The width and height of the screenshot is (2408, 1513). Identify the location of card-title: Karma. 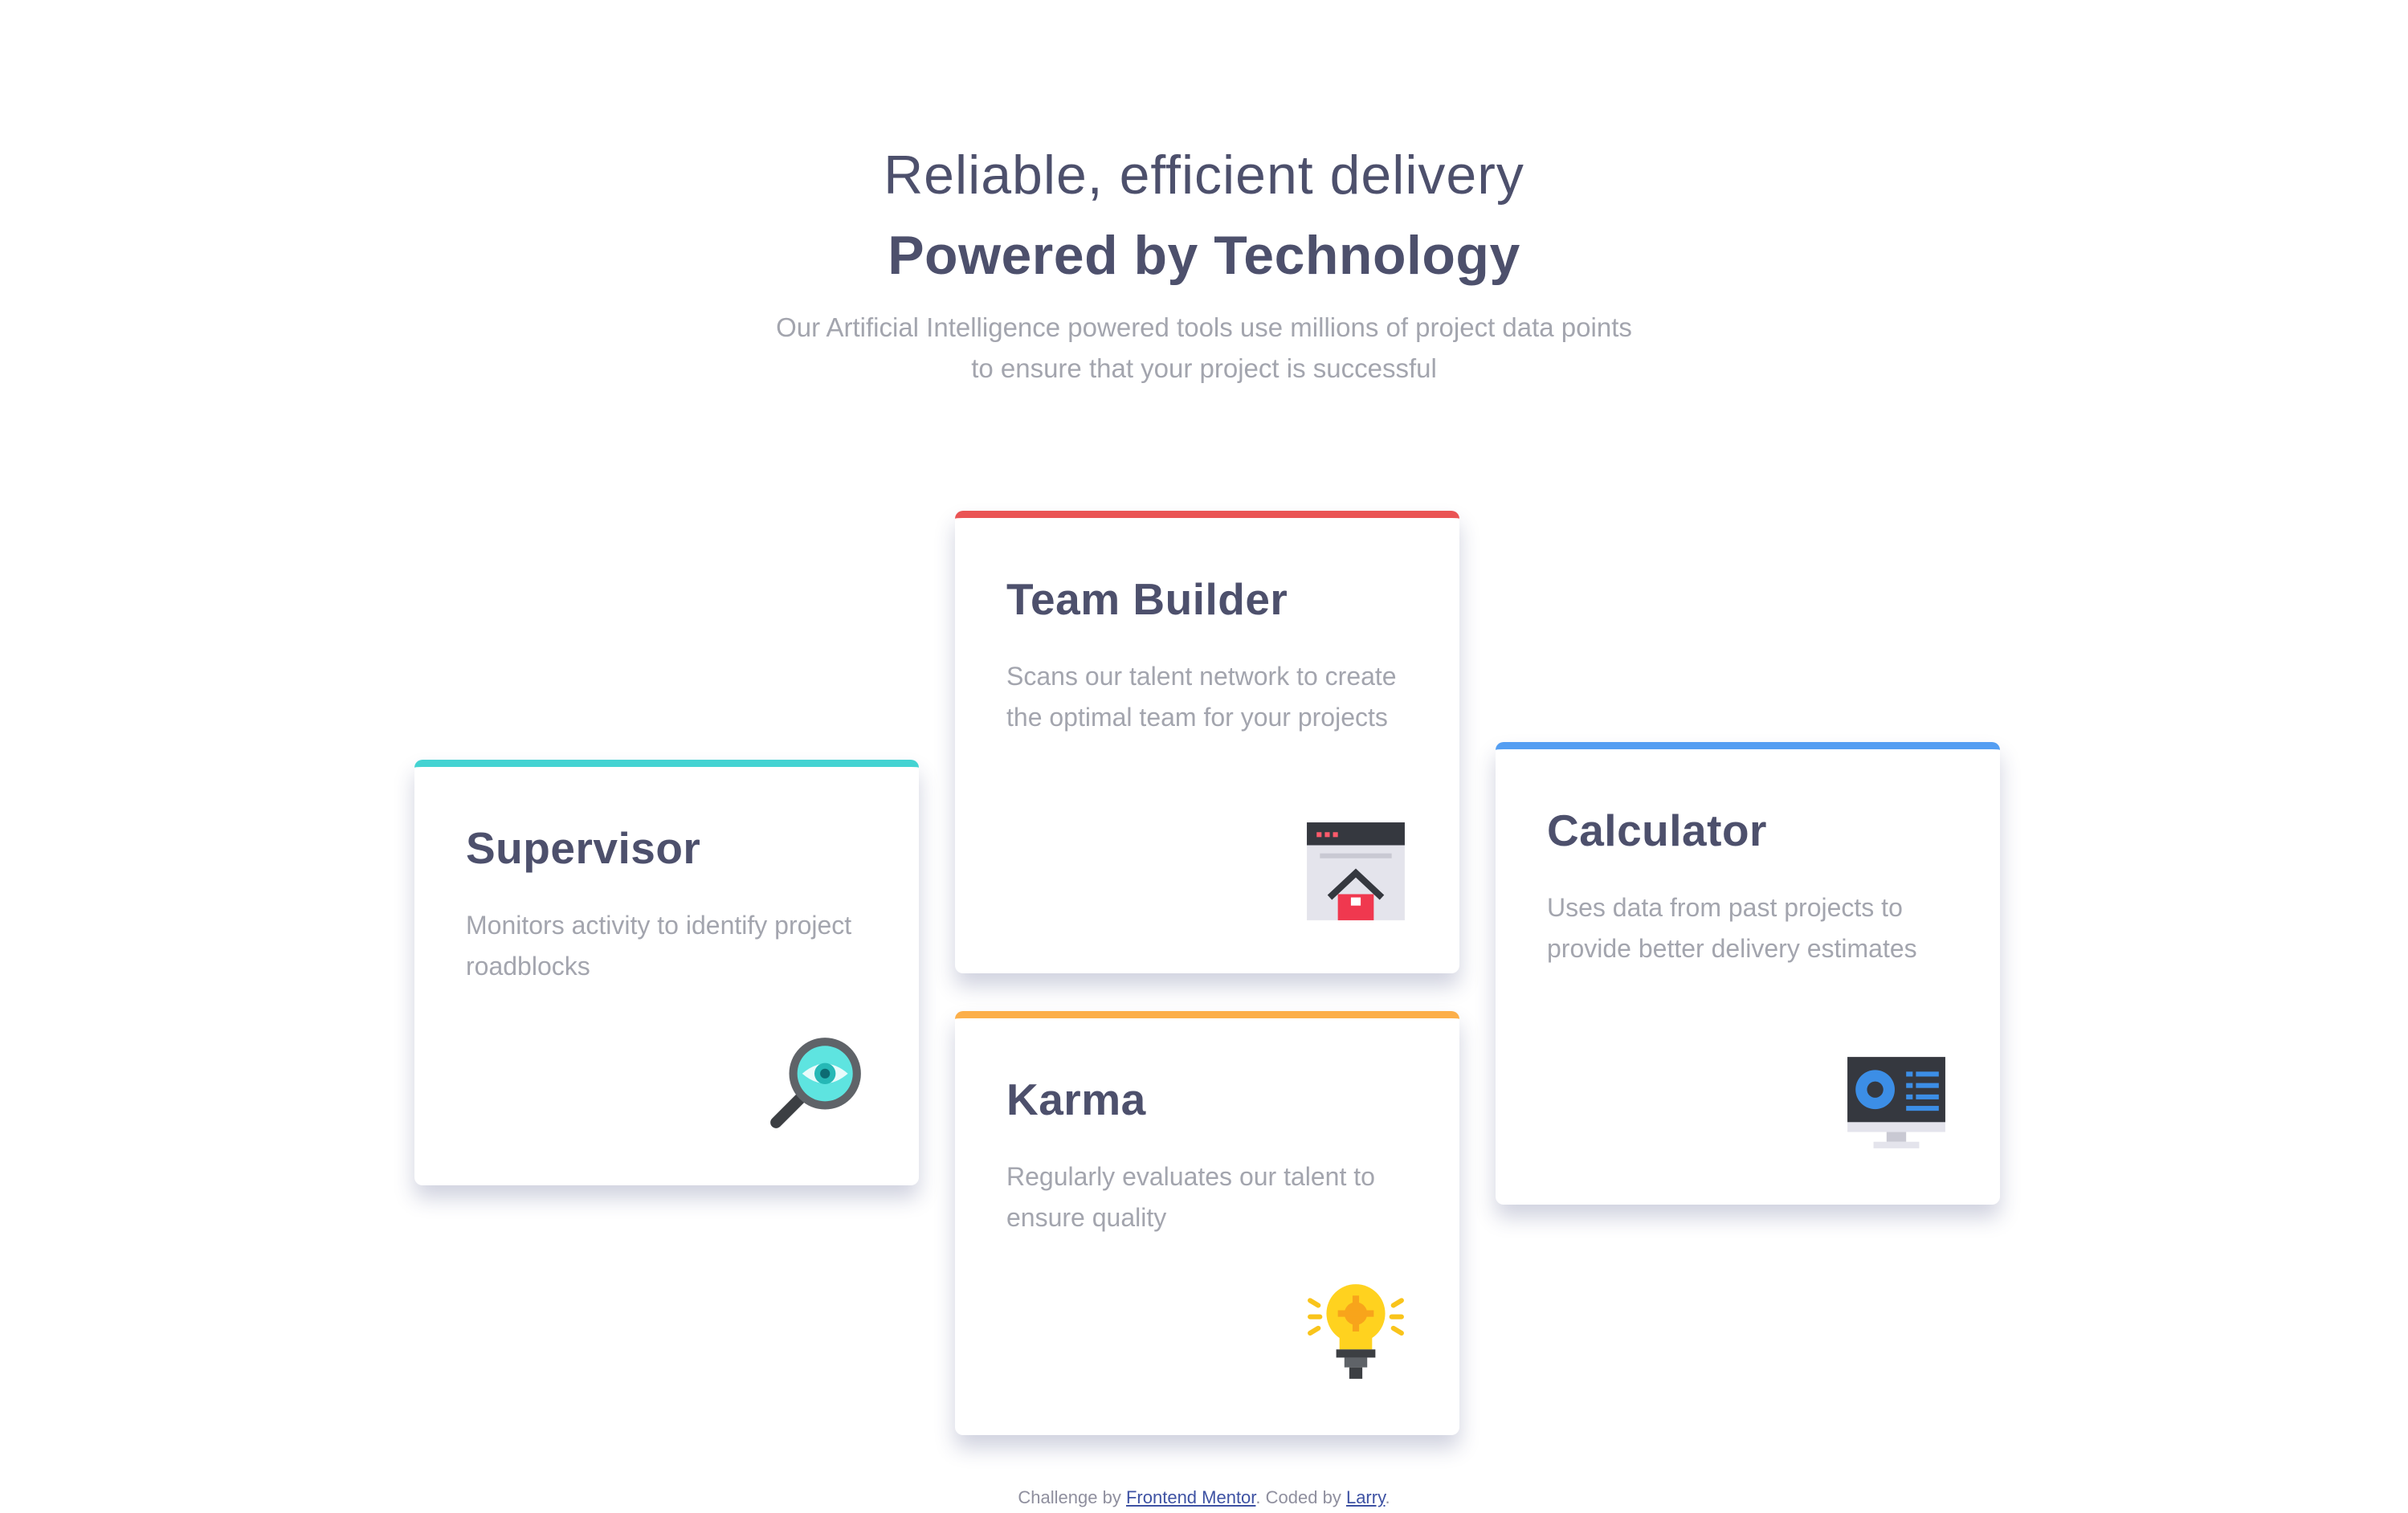
(1076, 1099).